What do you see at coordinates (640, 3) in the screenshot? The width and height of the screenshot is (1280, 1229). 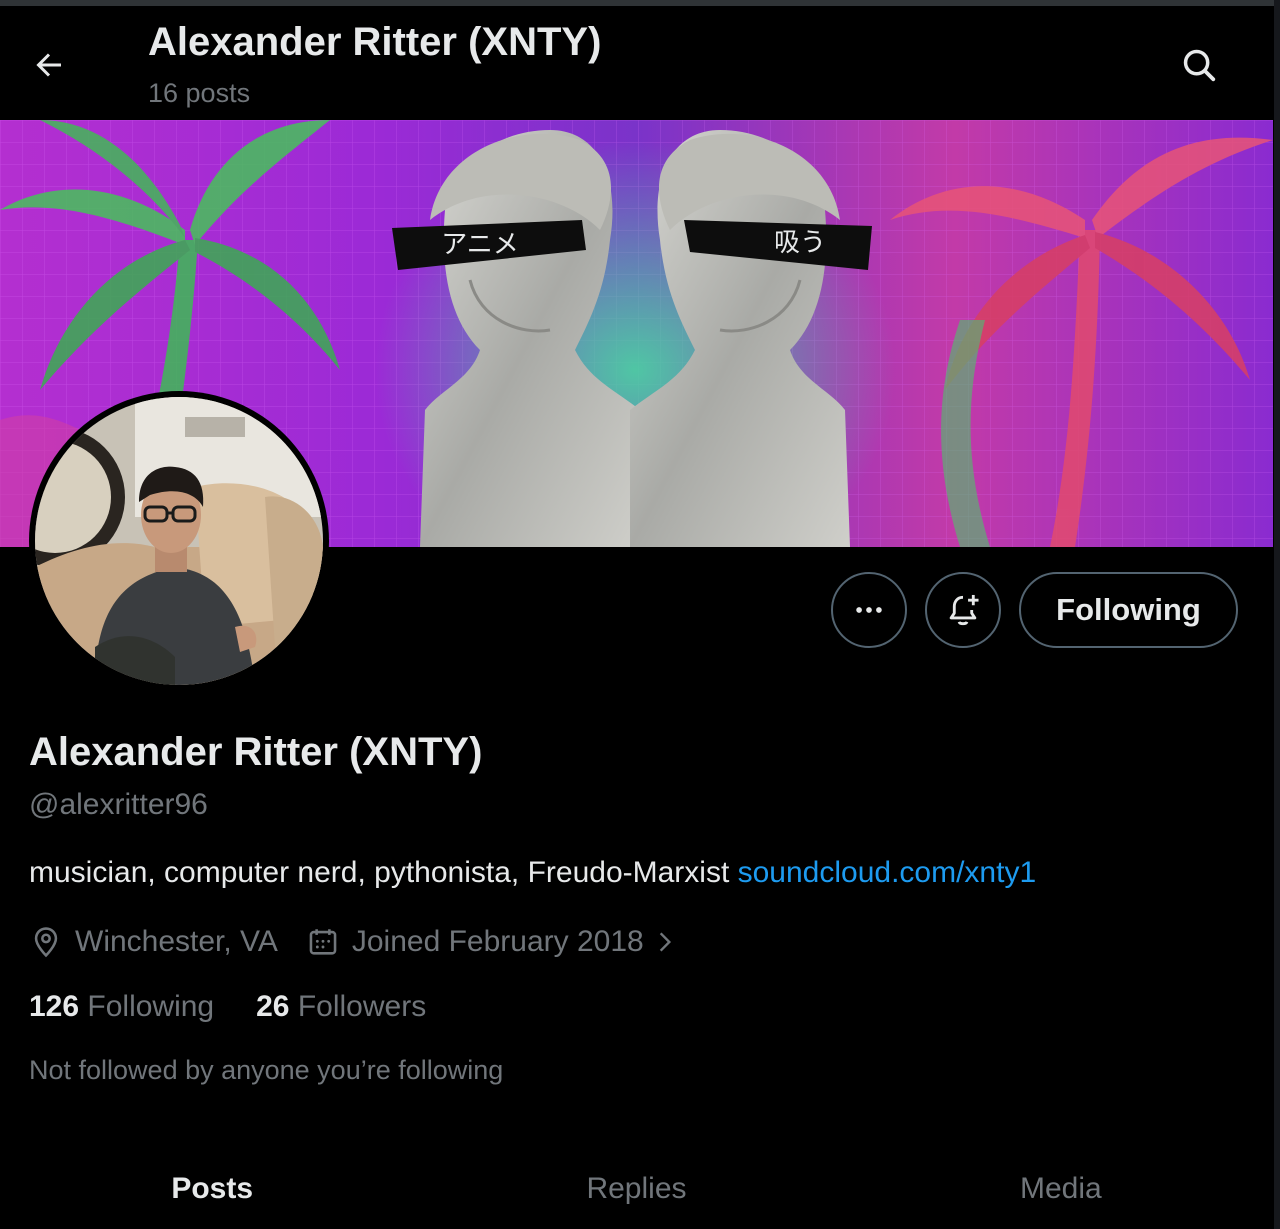 I see `window-top-border` at bounding box center [640, 3].